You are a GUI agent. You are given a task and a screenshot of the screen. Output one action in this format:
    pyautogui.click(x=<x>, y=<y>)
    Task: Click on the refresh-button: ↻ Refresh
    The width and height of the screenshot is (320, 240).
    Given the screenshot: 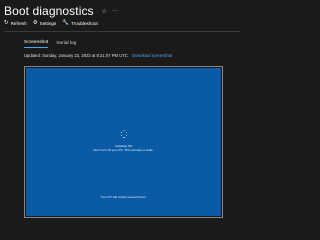 What is the action you would take?
    pyautogui.click(x=15, y=23)
    